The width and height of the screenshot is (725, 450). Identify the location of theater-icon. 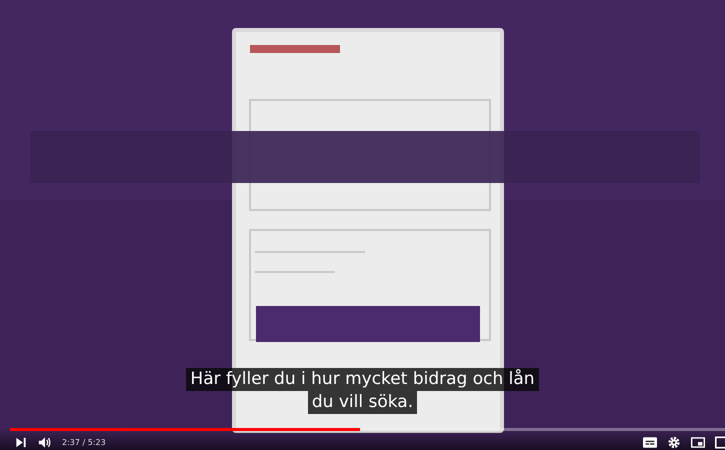
(720, 442).